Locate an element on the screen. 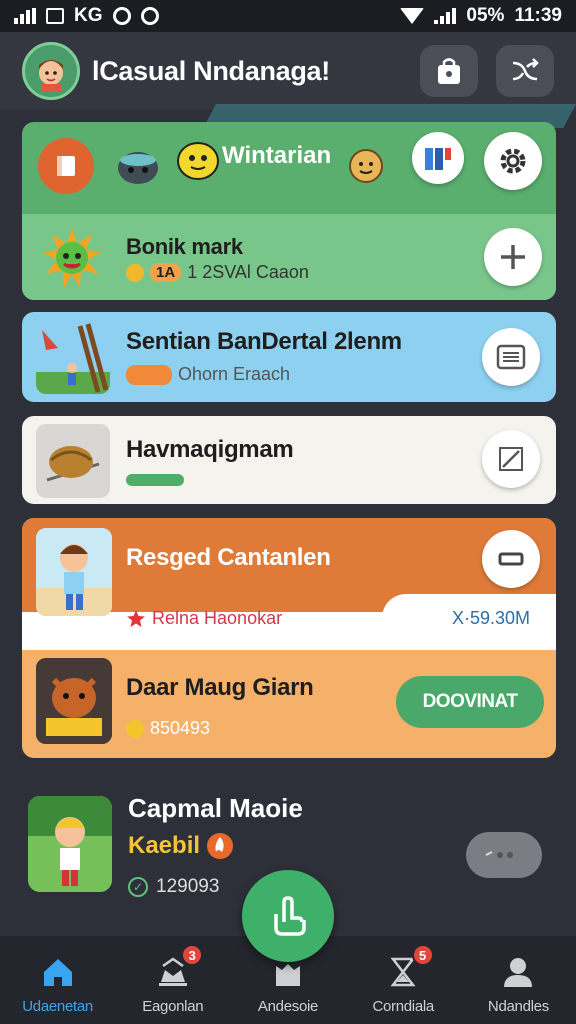 The height and width of the screenshot is (1024, 576). card1-label: Wintarian is located at coordinates (277, 155).